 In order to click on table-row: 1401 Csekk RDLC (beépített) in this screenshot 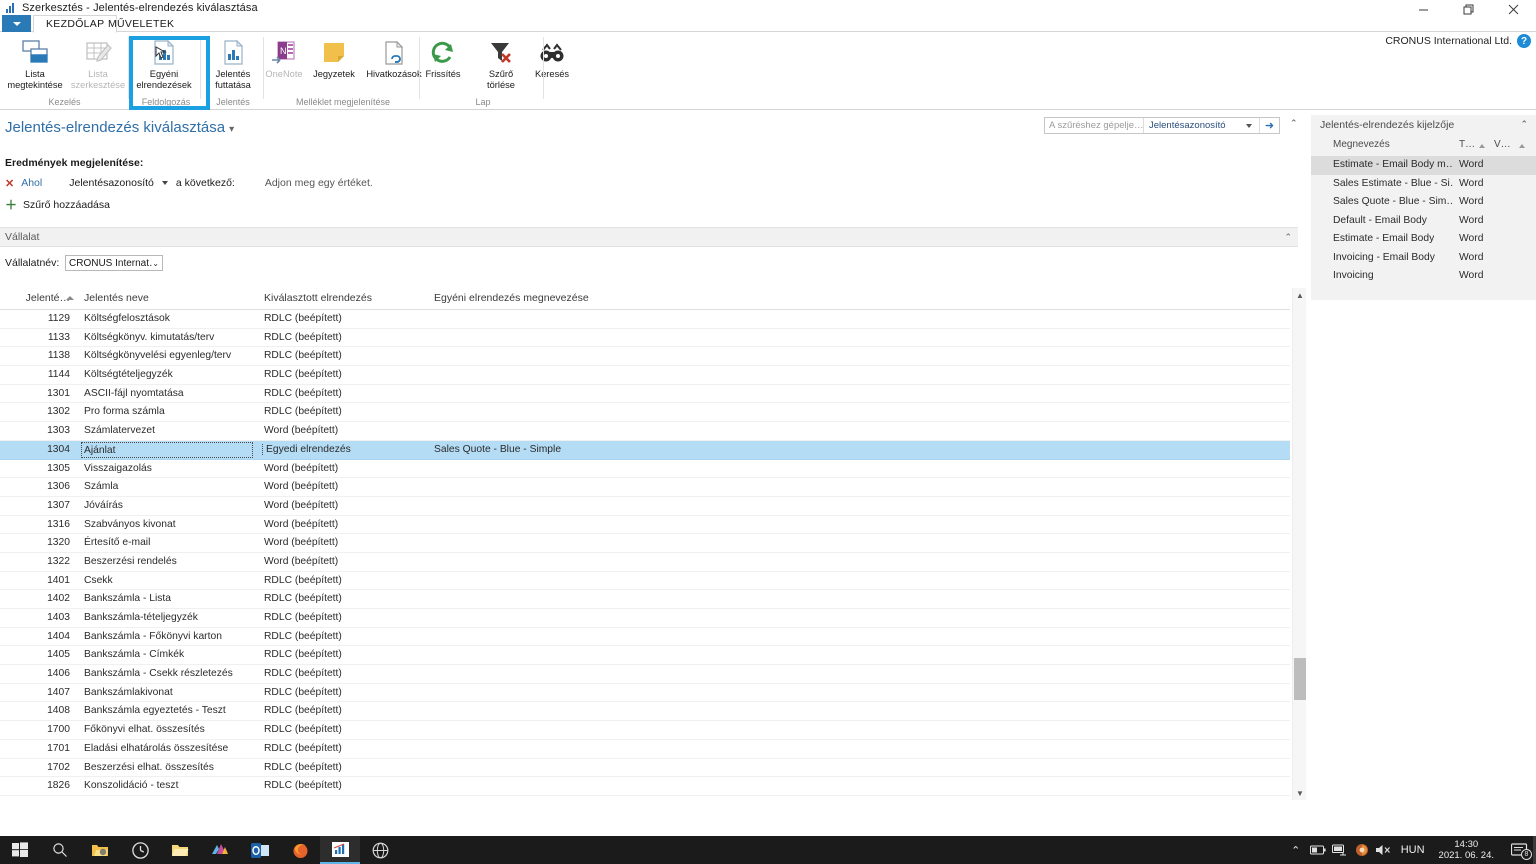, I will do `click(645, 581)`.